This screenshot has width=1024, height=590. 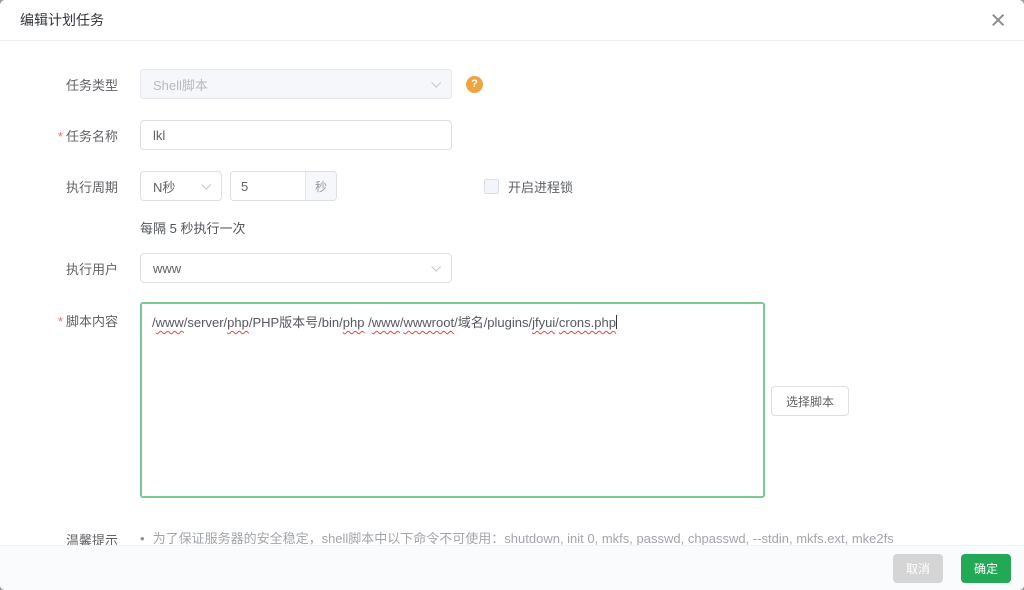 I want to click on task-type-row: 任务类型 Shell脚本 ?, so click(x=512, y=84).